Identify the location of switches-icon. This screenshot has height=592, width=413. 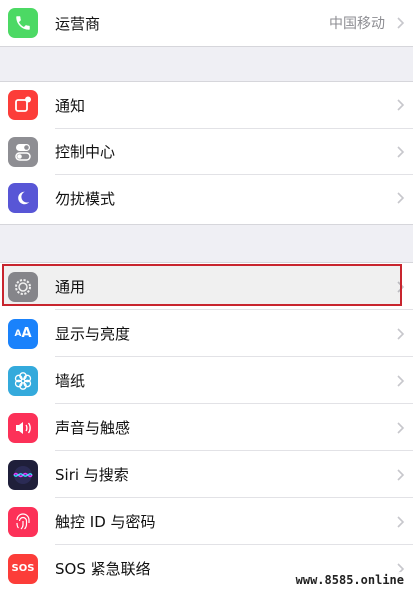
(23, 151).